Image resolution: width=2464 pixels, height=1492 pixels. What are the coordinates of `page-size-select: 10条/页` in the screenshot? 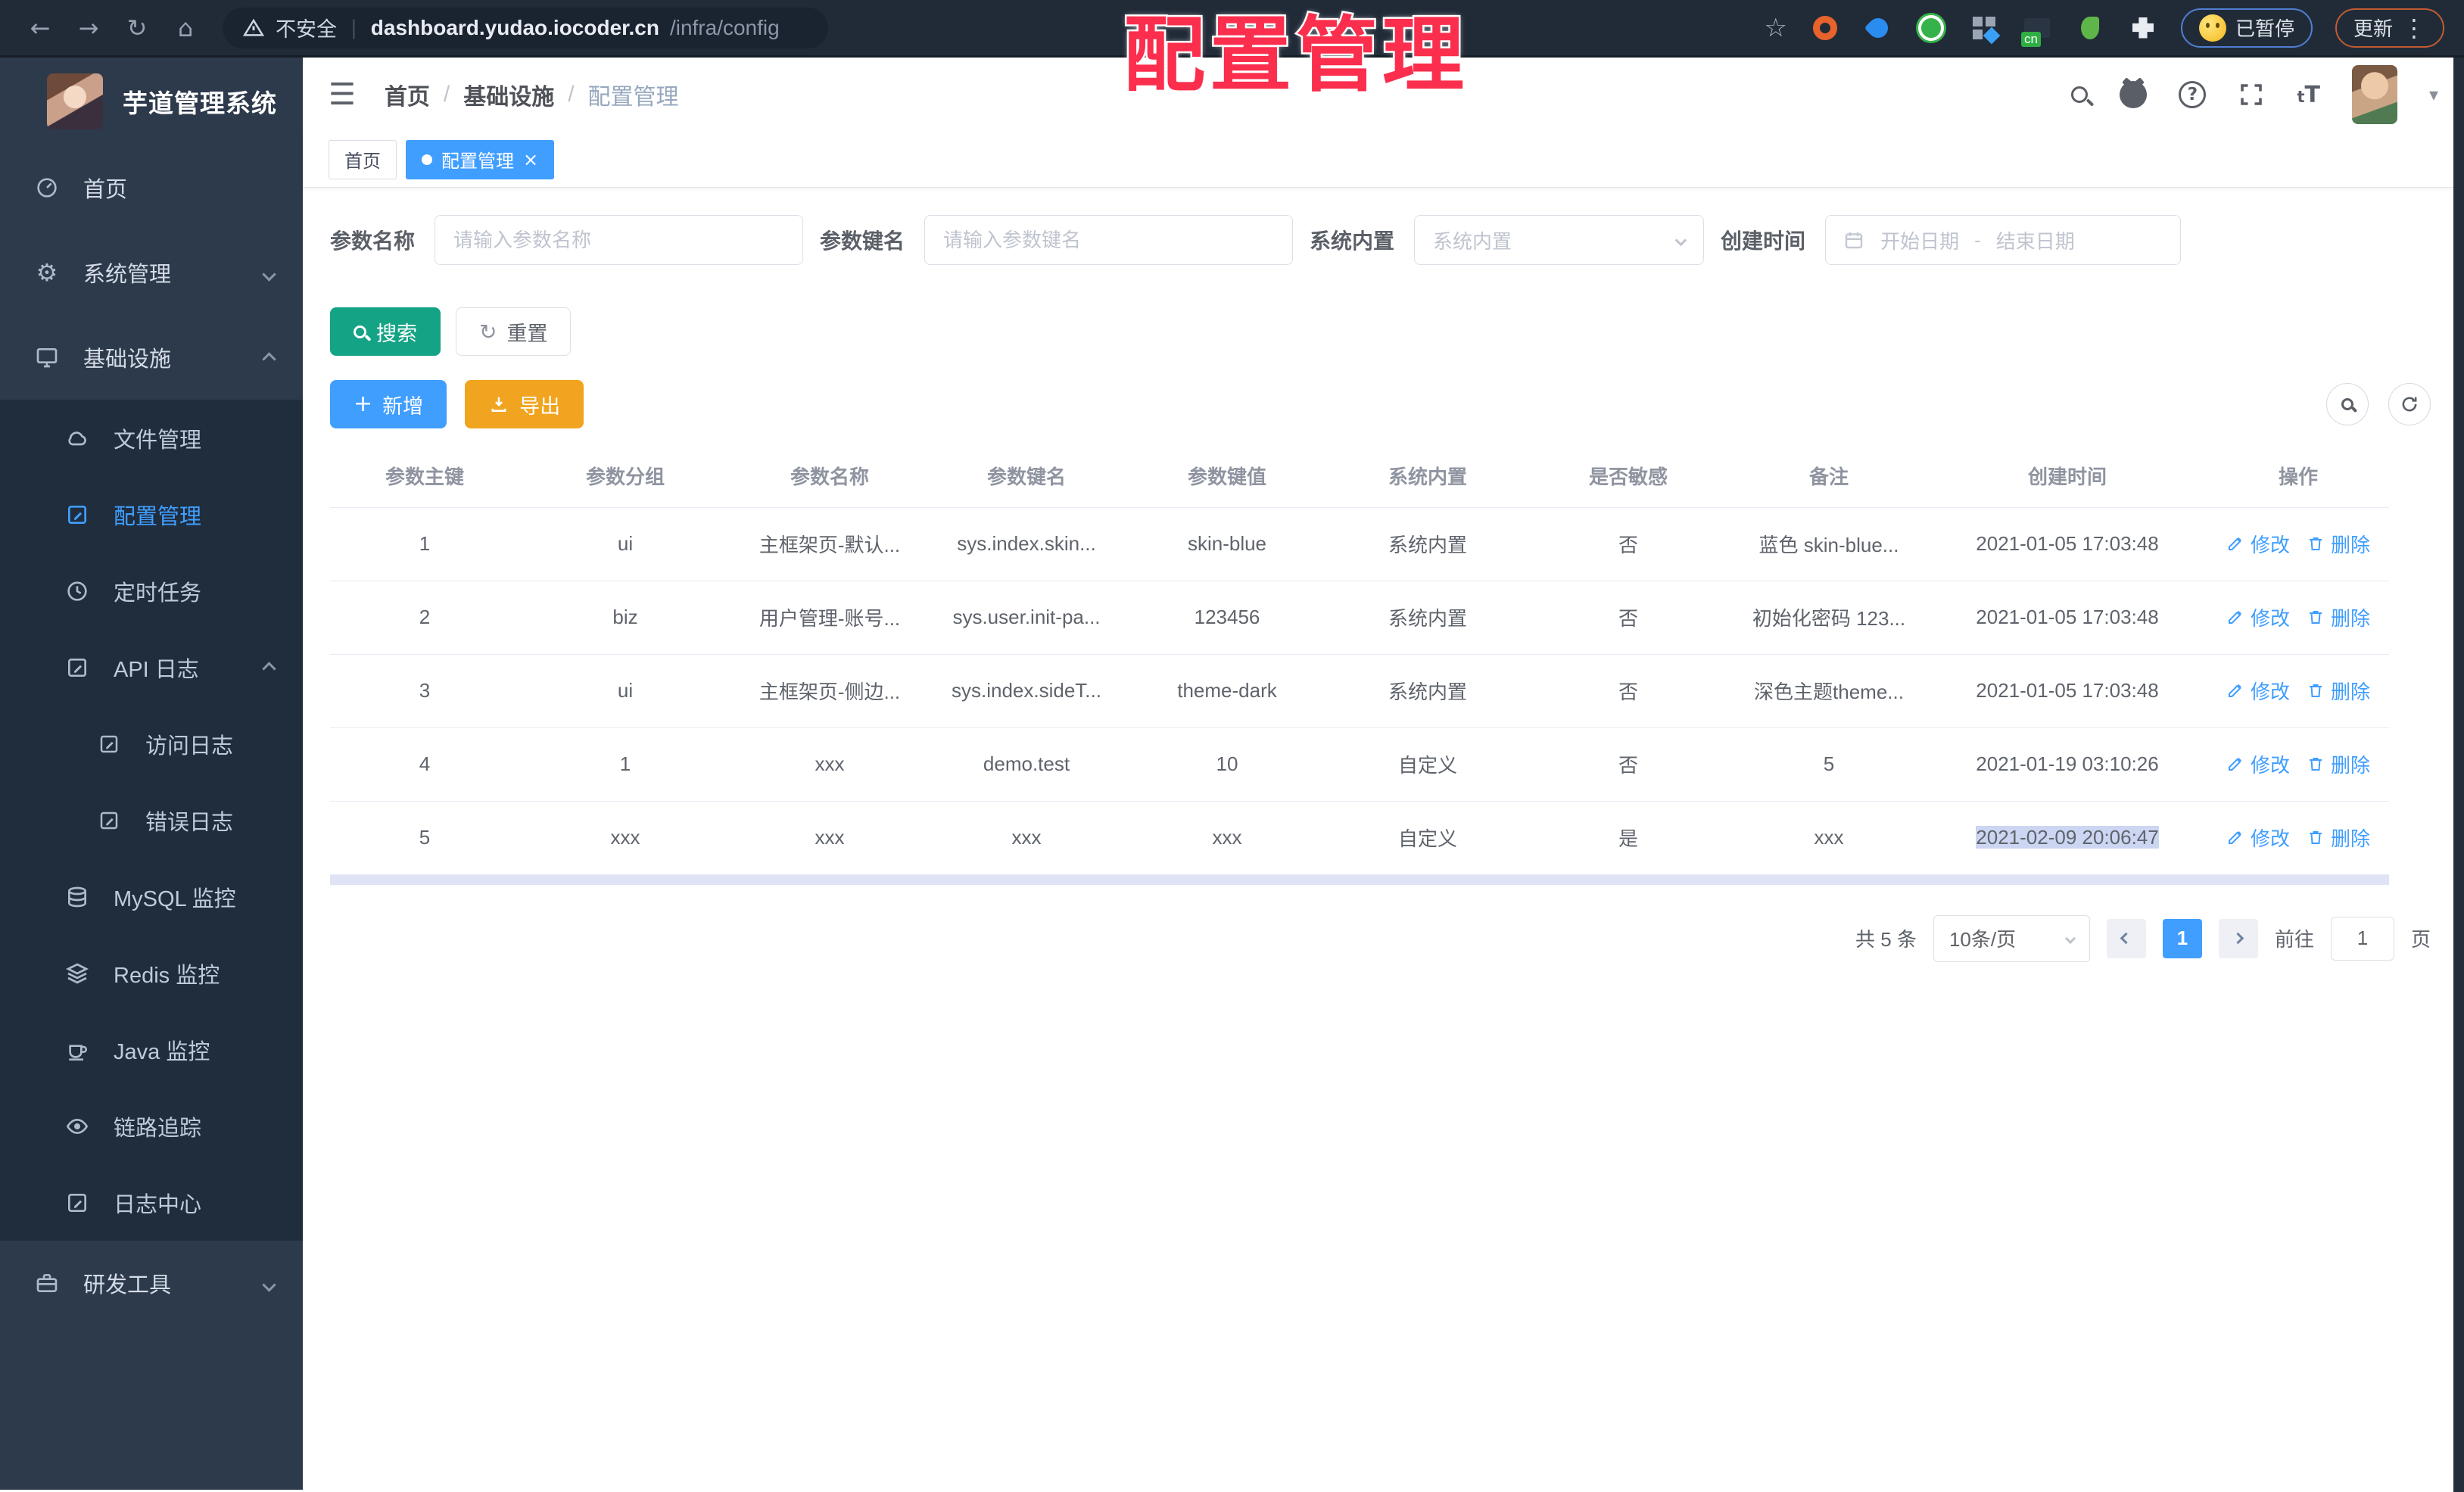 It's located at (2011, 938).